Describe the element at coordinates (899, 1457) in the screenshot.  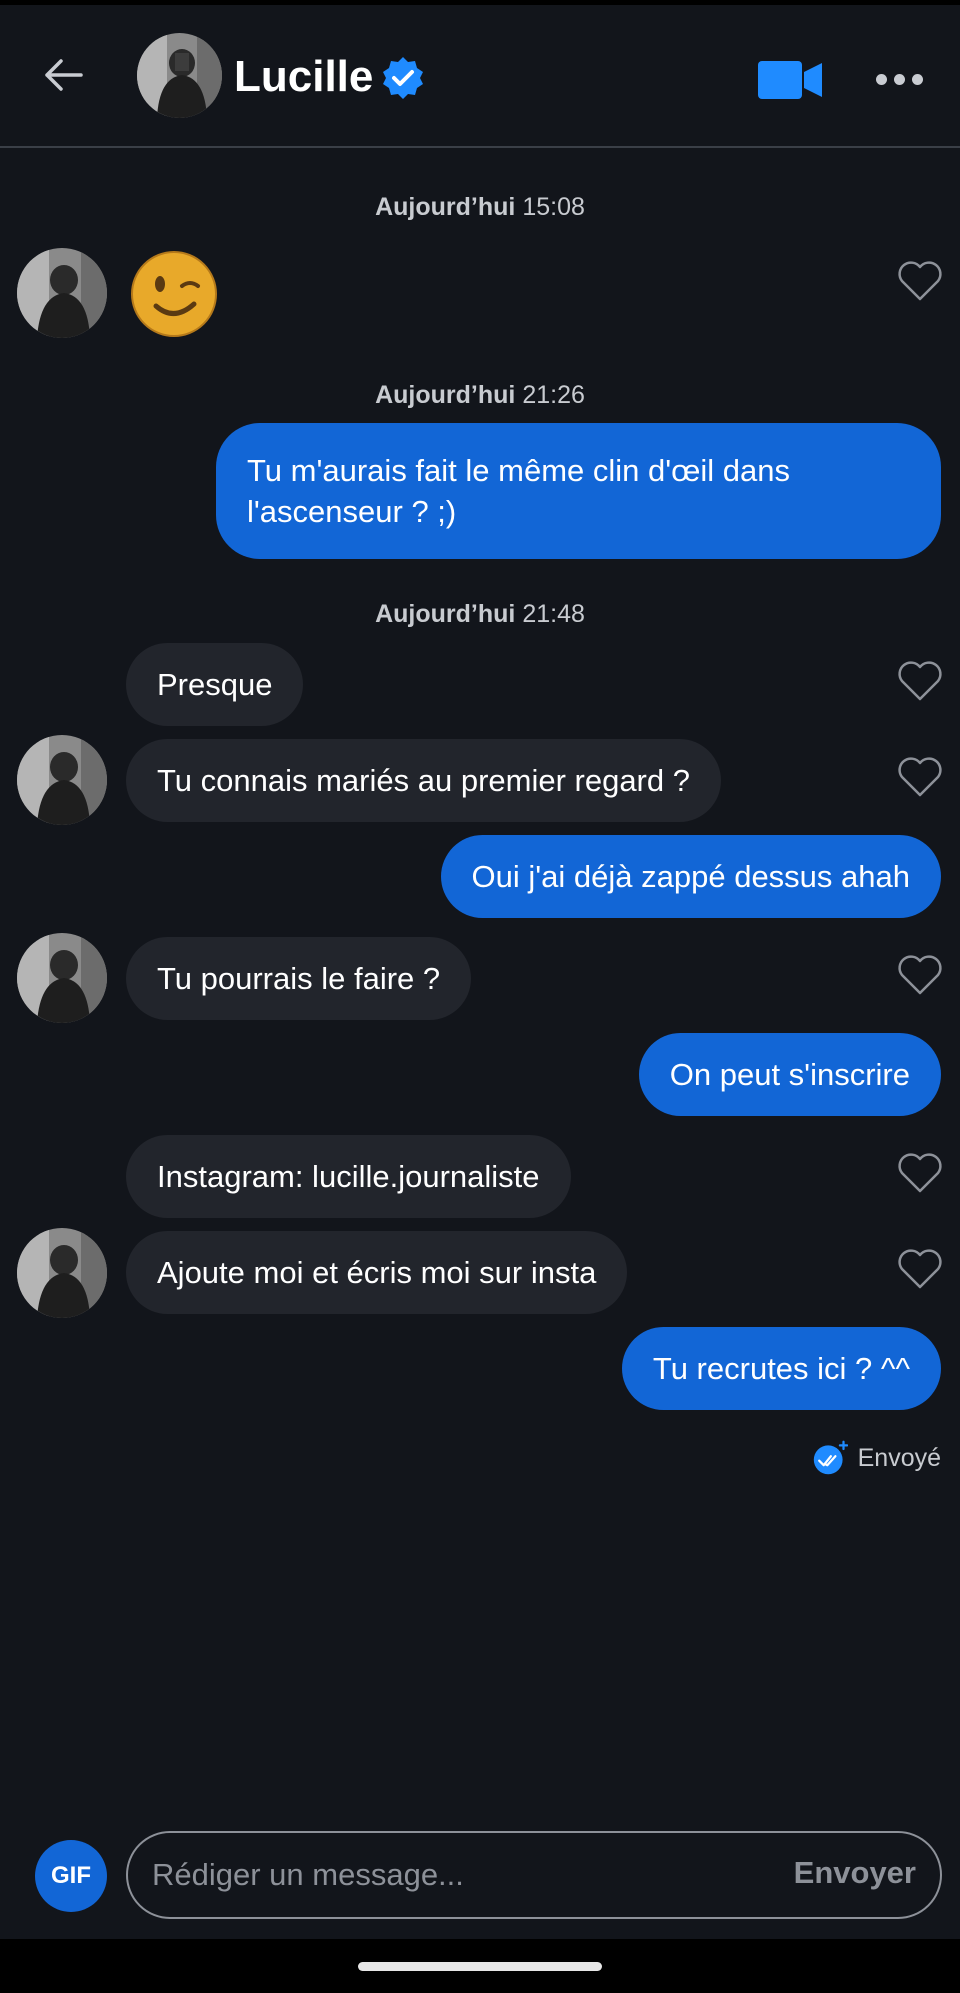
I see `sent-label: Envoyé` at that location.